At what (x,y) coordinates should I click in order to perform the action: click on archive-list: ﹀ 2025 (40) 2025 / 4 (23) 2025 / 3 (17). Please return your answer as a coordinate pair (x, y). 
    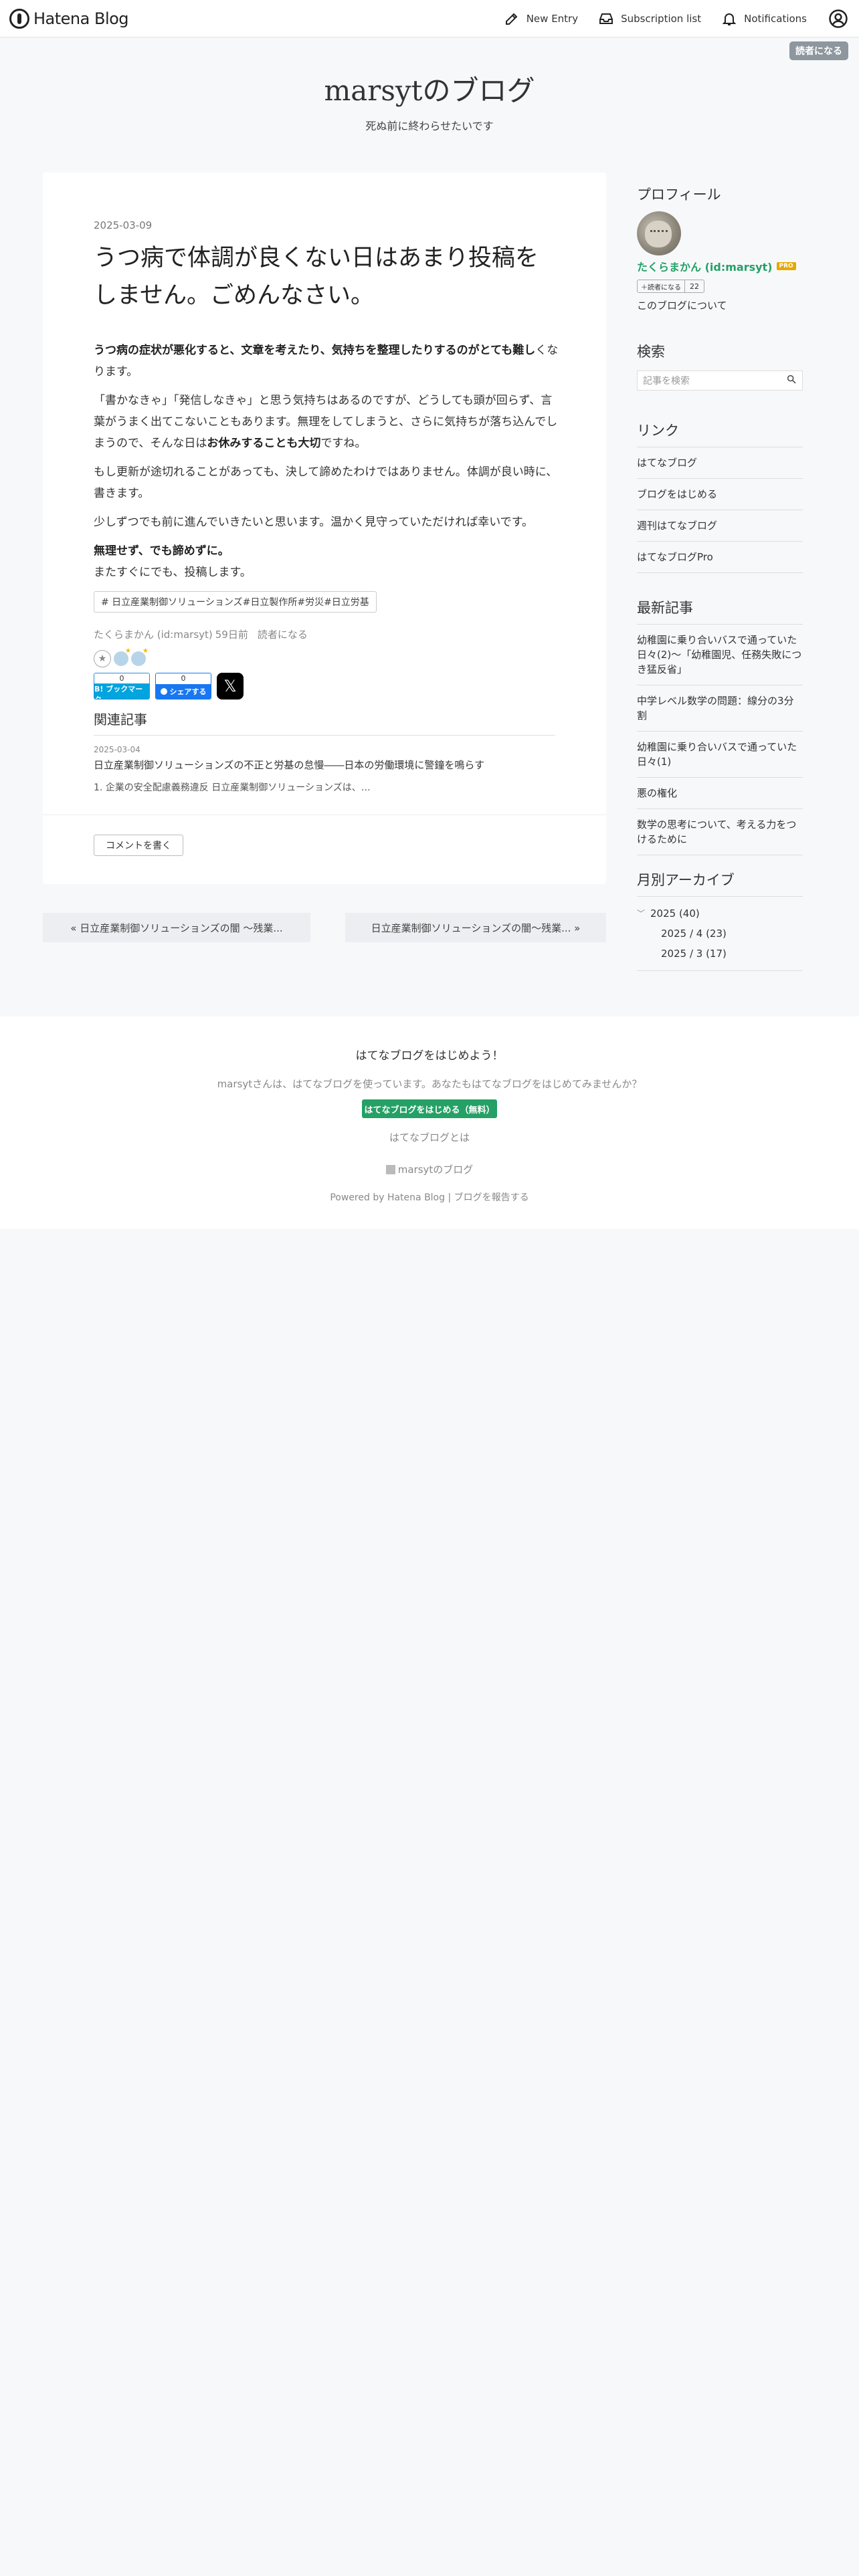
    Looking at the image, I should click on (720, 934).